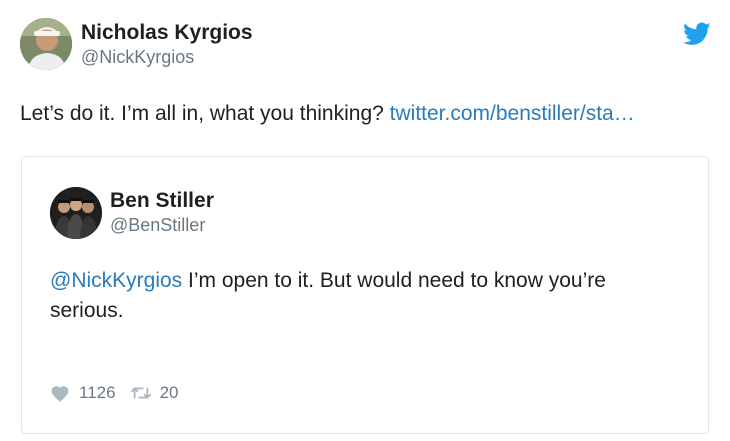 The image size is (730, 441). Describe the element at coordinates (169, 392) in the screenshot. I see `retweet-count: 20` at that location.